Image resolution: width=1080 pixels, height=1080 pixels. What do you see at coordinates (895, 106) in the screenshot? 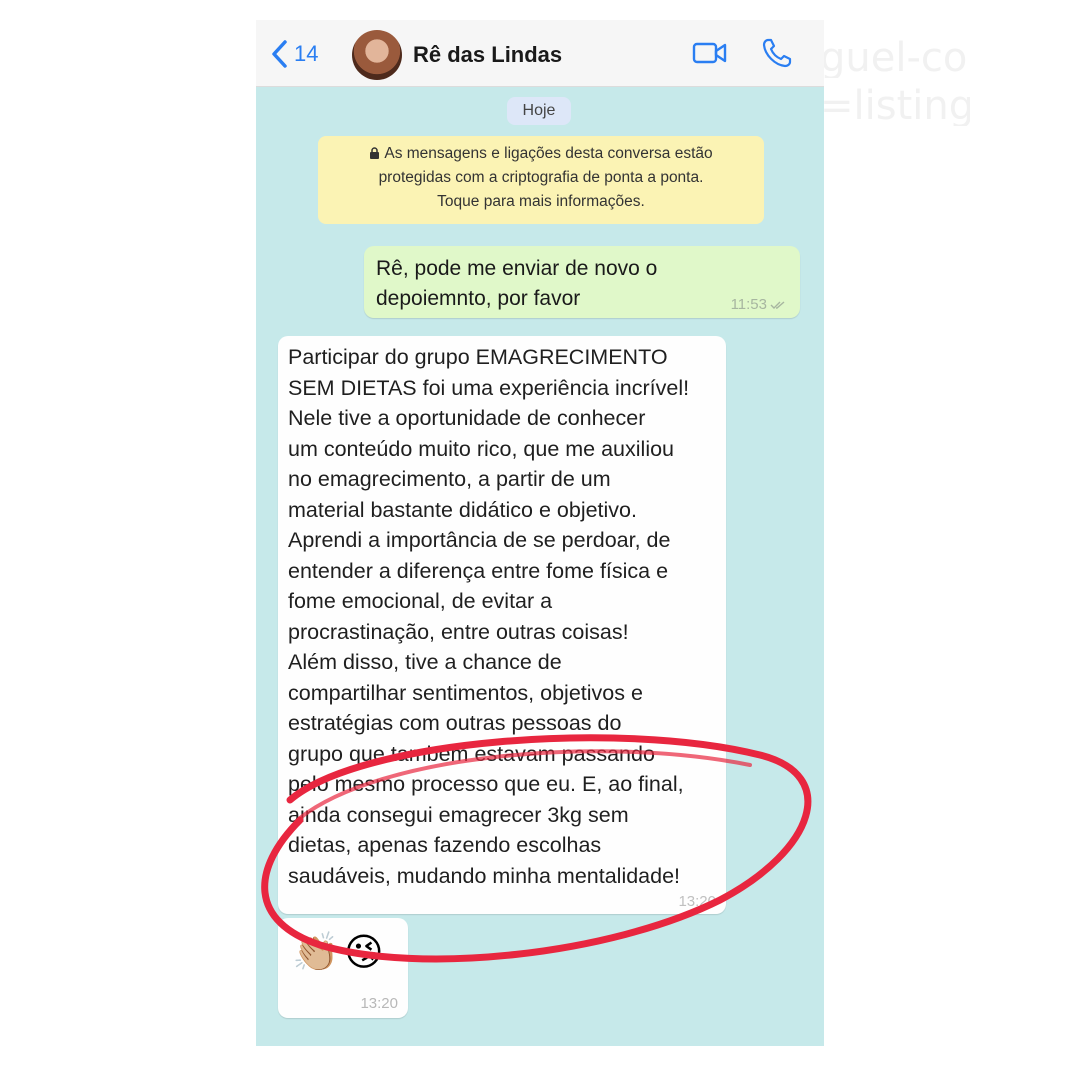
I see `background-watermark-text: =listing_` at bounding box center [895, 106].